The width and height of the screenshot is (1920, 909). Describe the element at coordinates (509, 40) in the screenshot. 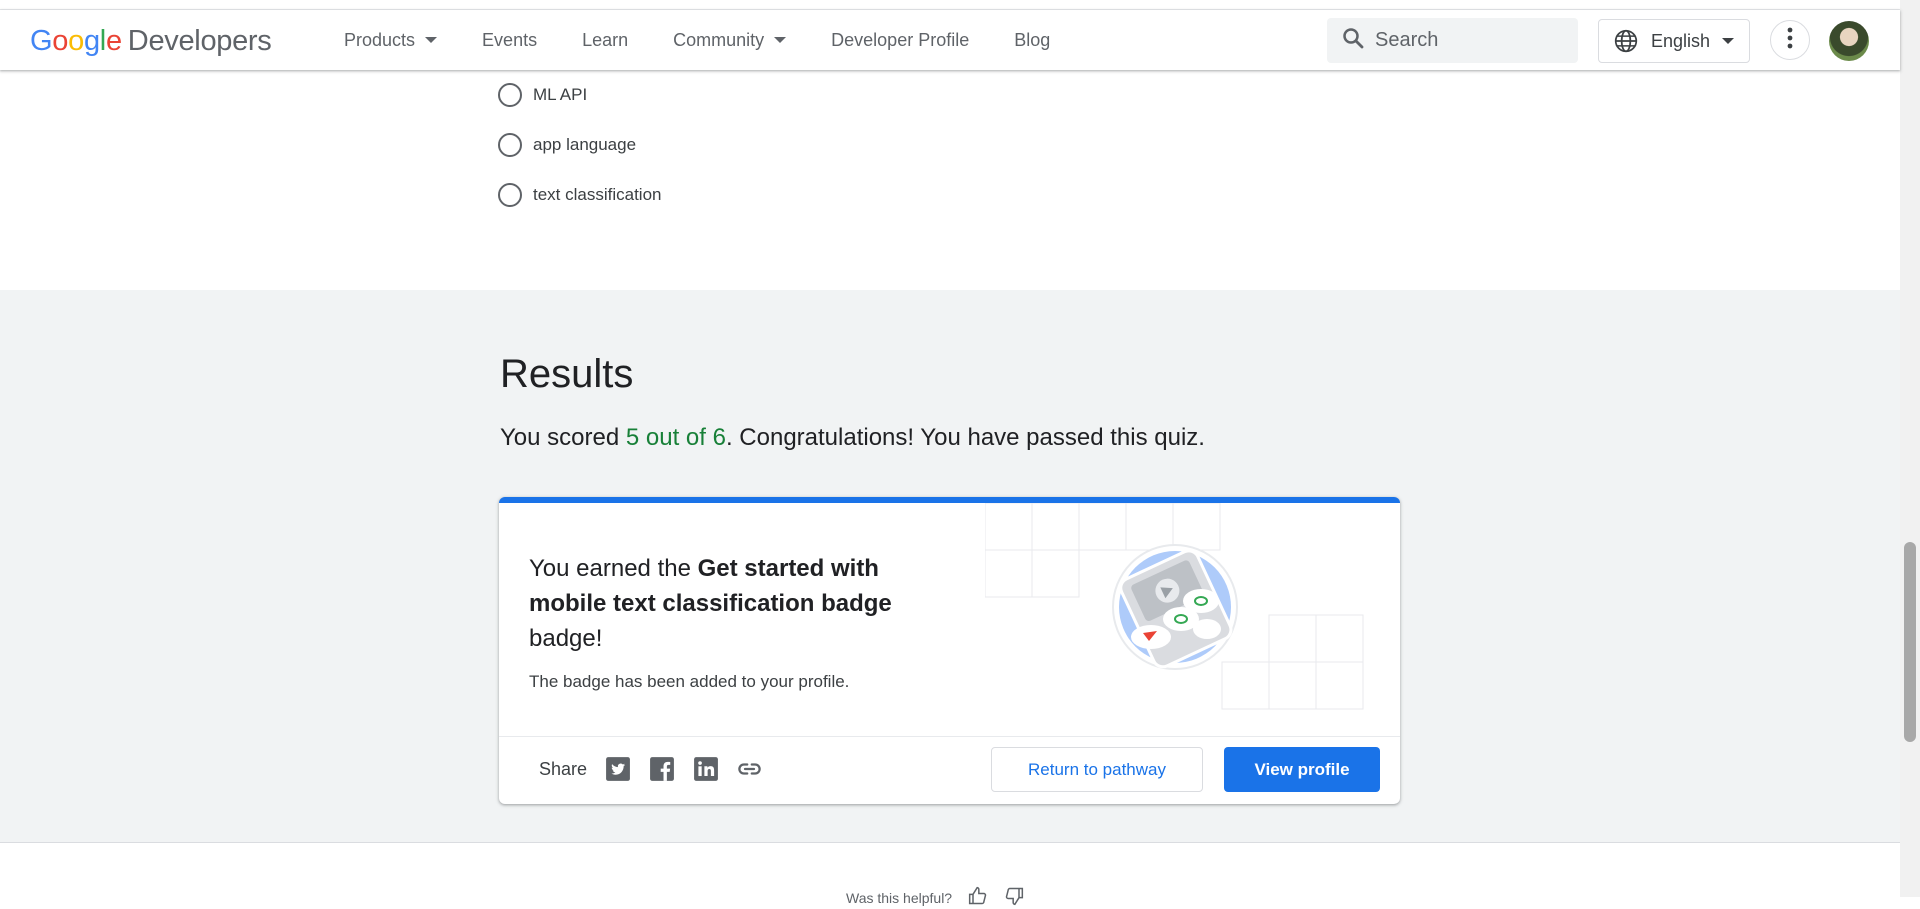

I see `nav-events: Events` at that location.